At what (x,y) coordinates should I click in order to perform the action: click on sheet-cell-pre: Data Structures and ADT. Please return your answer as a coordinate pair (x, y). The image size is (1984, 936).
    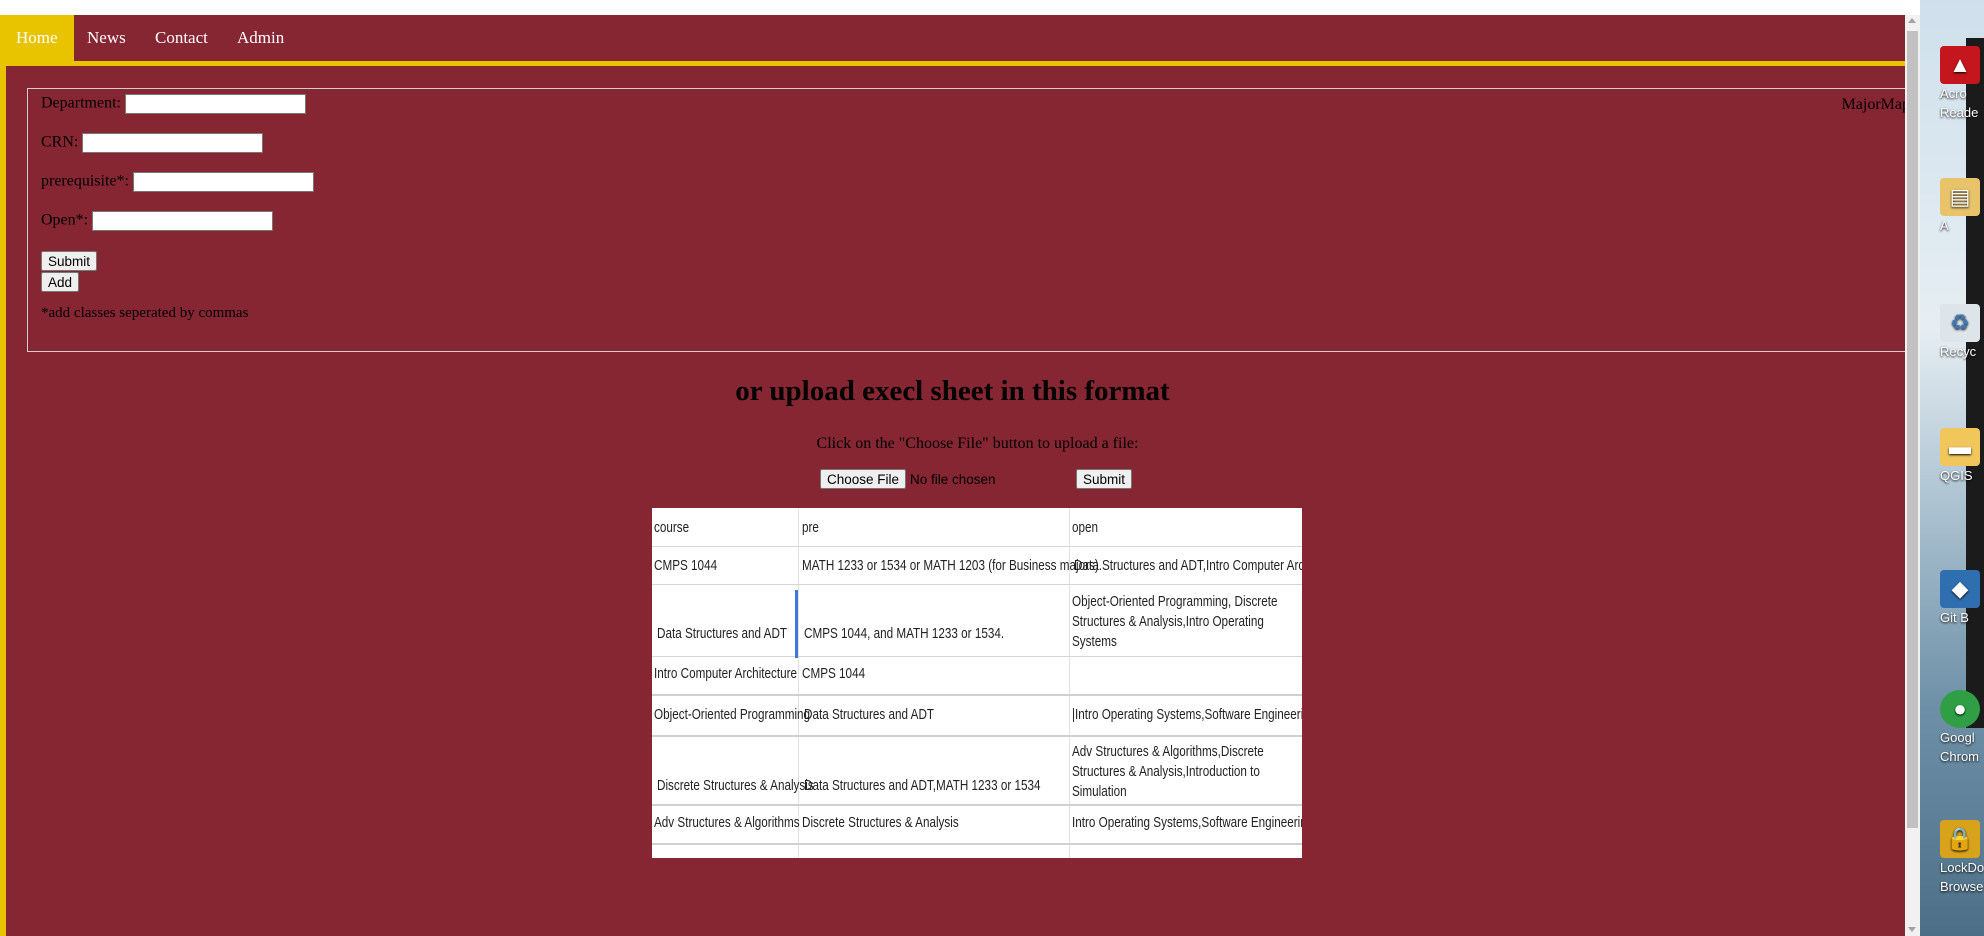
    Looking at the image, I should click on (869, 714).